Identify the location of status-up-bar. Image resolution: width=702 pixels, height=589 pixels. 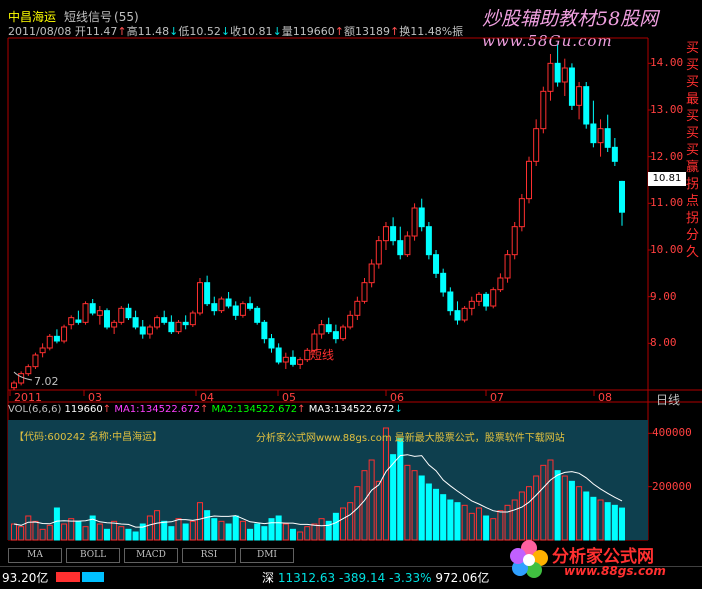
(68, 577).